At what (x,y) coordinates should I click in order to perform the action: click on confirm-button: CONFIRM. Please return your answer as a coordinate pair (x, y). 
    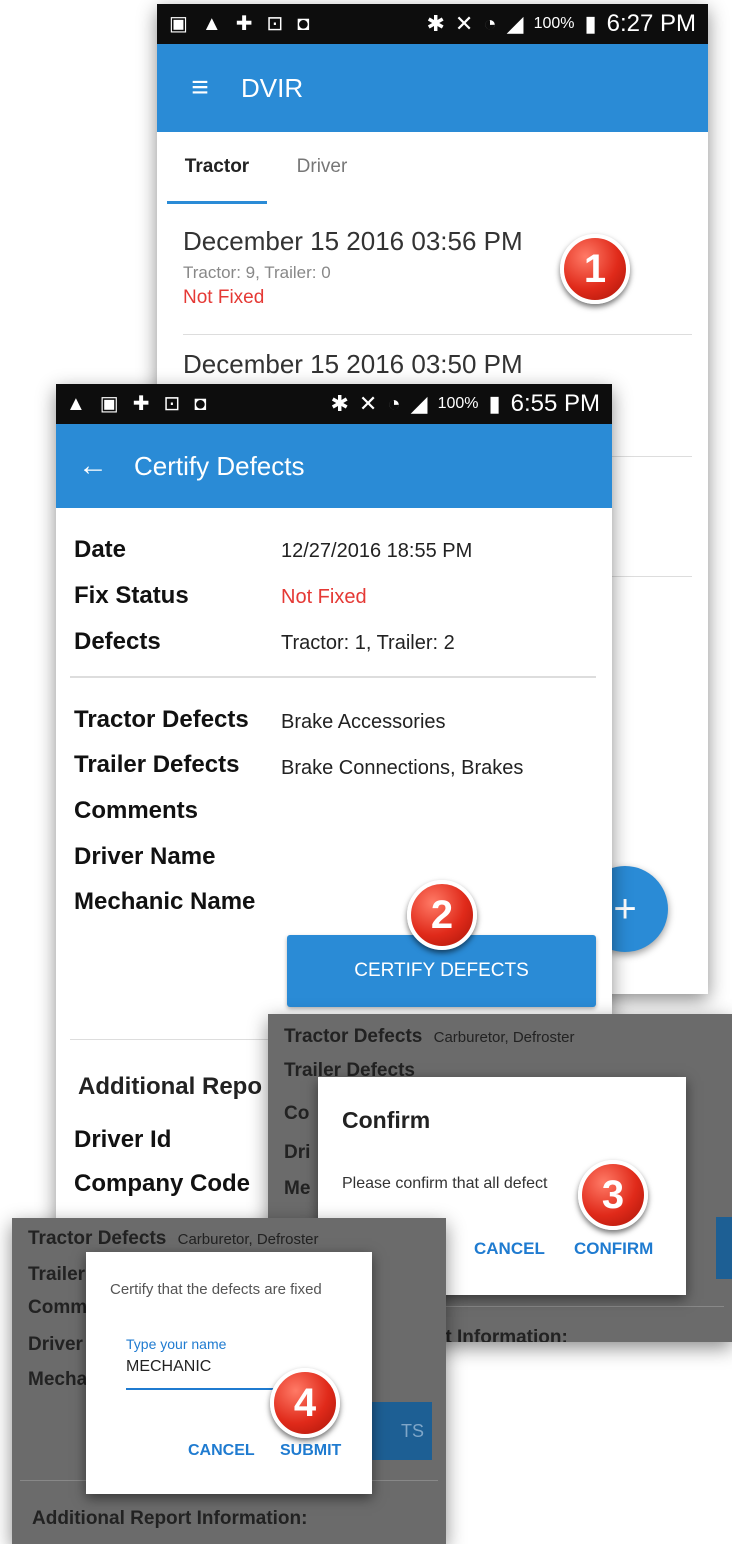
    Looking at the image, I should click on (613, 1249).